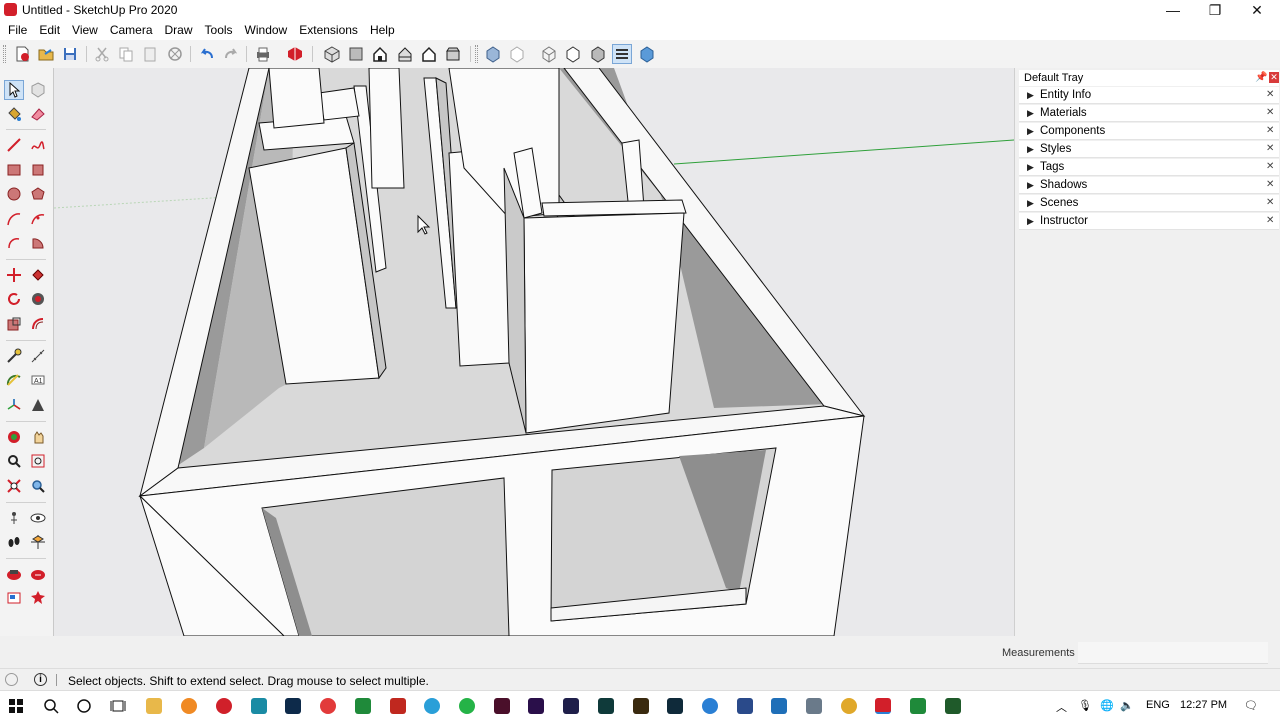 The height and width of the screenshot is (720, 1280). Describe the element at coordinates (14, 114) in the screenshot. I see `paint-bucket-icon` at that location.